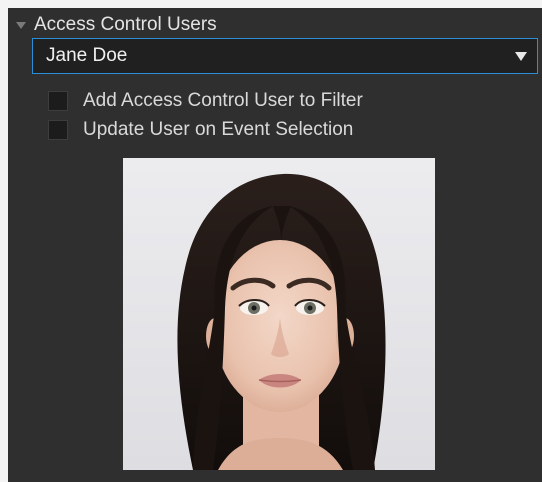 The height and width of the screenshot is (482, 542). Describe the element at coordinates (223, 100) in the screenshot. I see `add-user-to-filter-label: Add Access Control User to Filter` at that location.